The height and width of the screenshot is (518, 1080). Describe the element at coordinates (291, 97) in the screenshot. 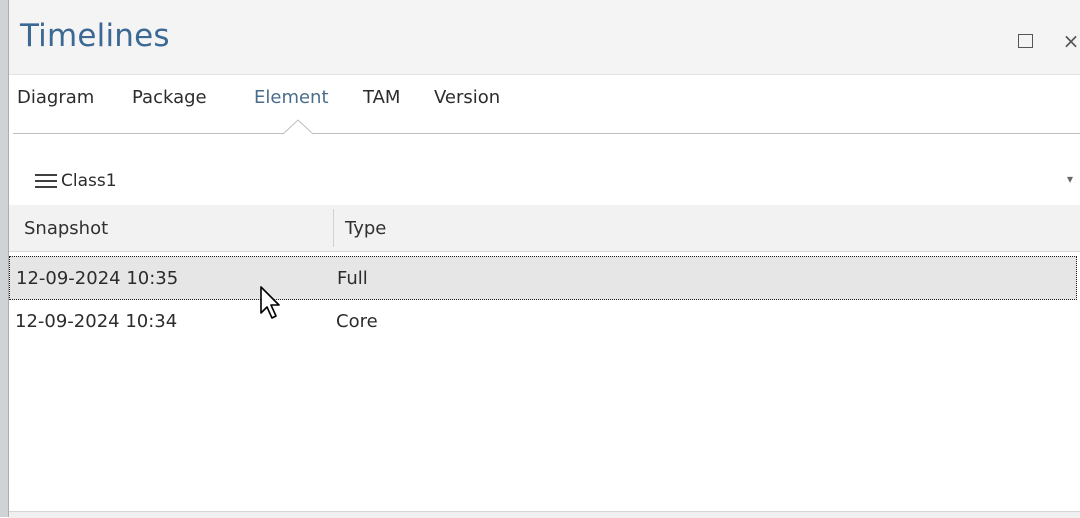

I see `tab-element: Element` at that location.